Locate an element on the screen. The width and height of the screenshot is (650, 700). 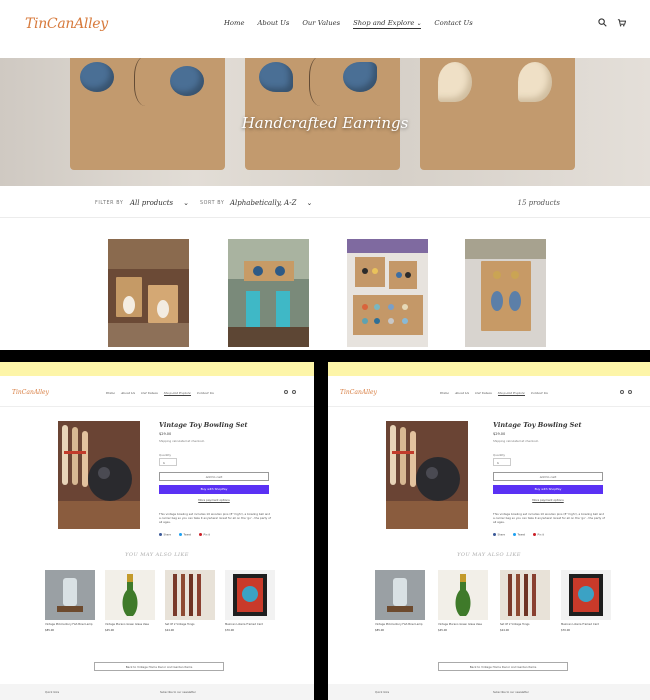
site-footer: Quick links Subscribe to our newsletter is located at coordinates (157, 692).